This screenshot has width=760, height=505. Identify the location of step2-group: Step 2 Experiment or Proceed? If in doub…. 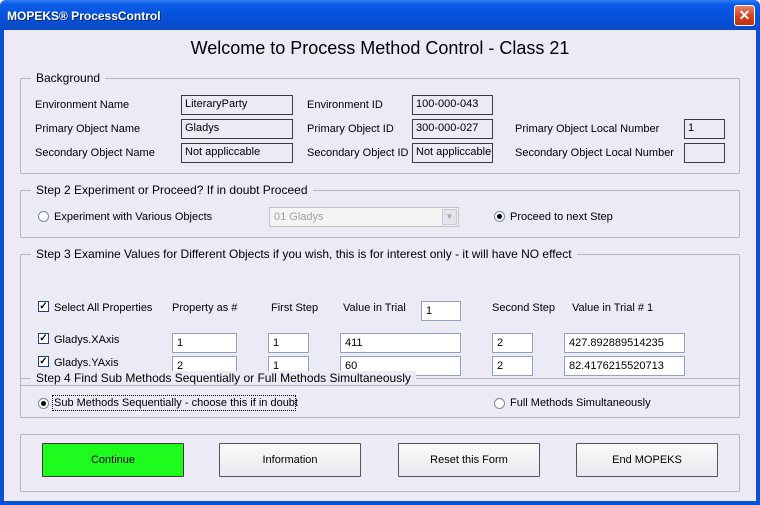
(380, 210).